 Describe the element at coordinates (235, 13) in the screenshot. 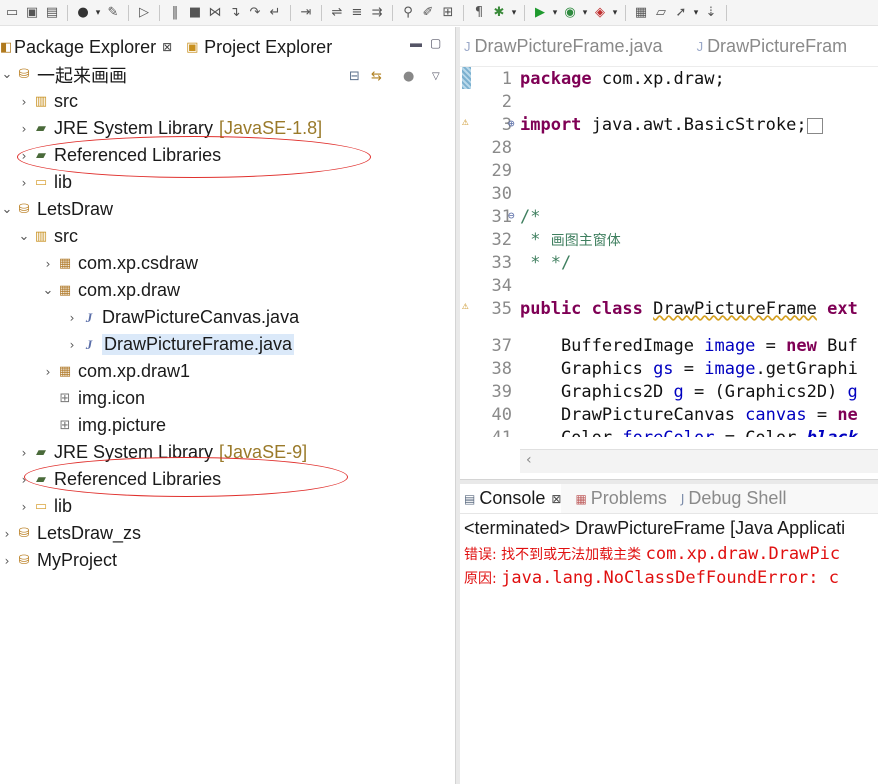

I see `step-into-icon: ↴` at that location.